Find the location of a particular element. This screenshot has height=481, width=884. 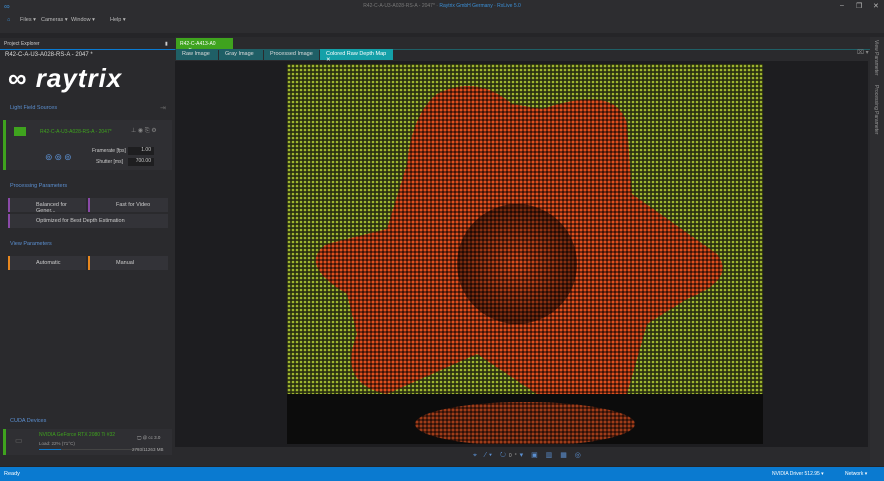

status-text: Ready is located at coordinates (12, 474).